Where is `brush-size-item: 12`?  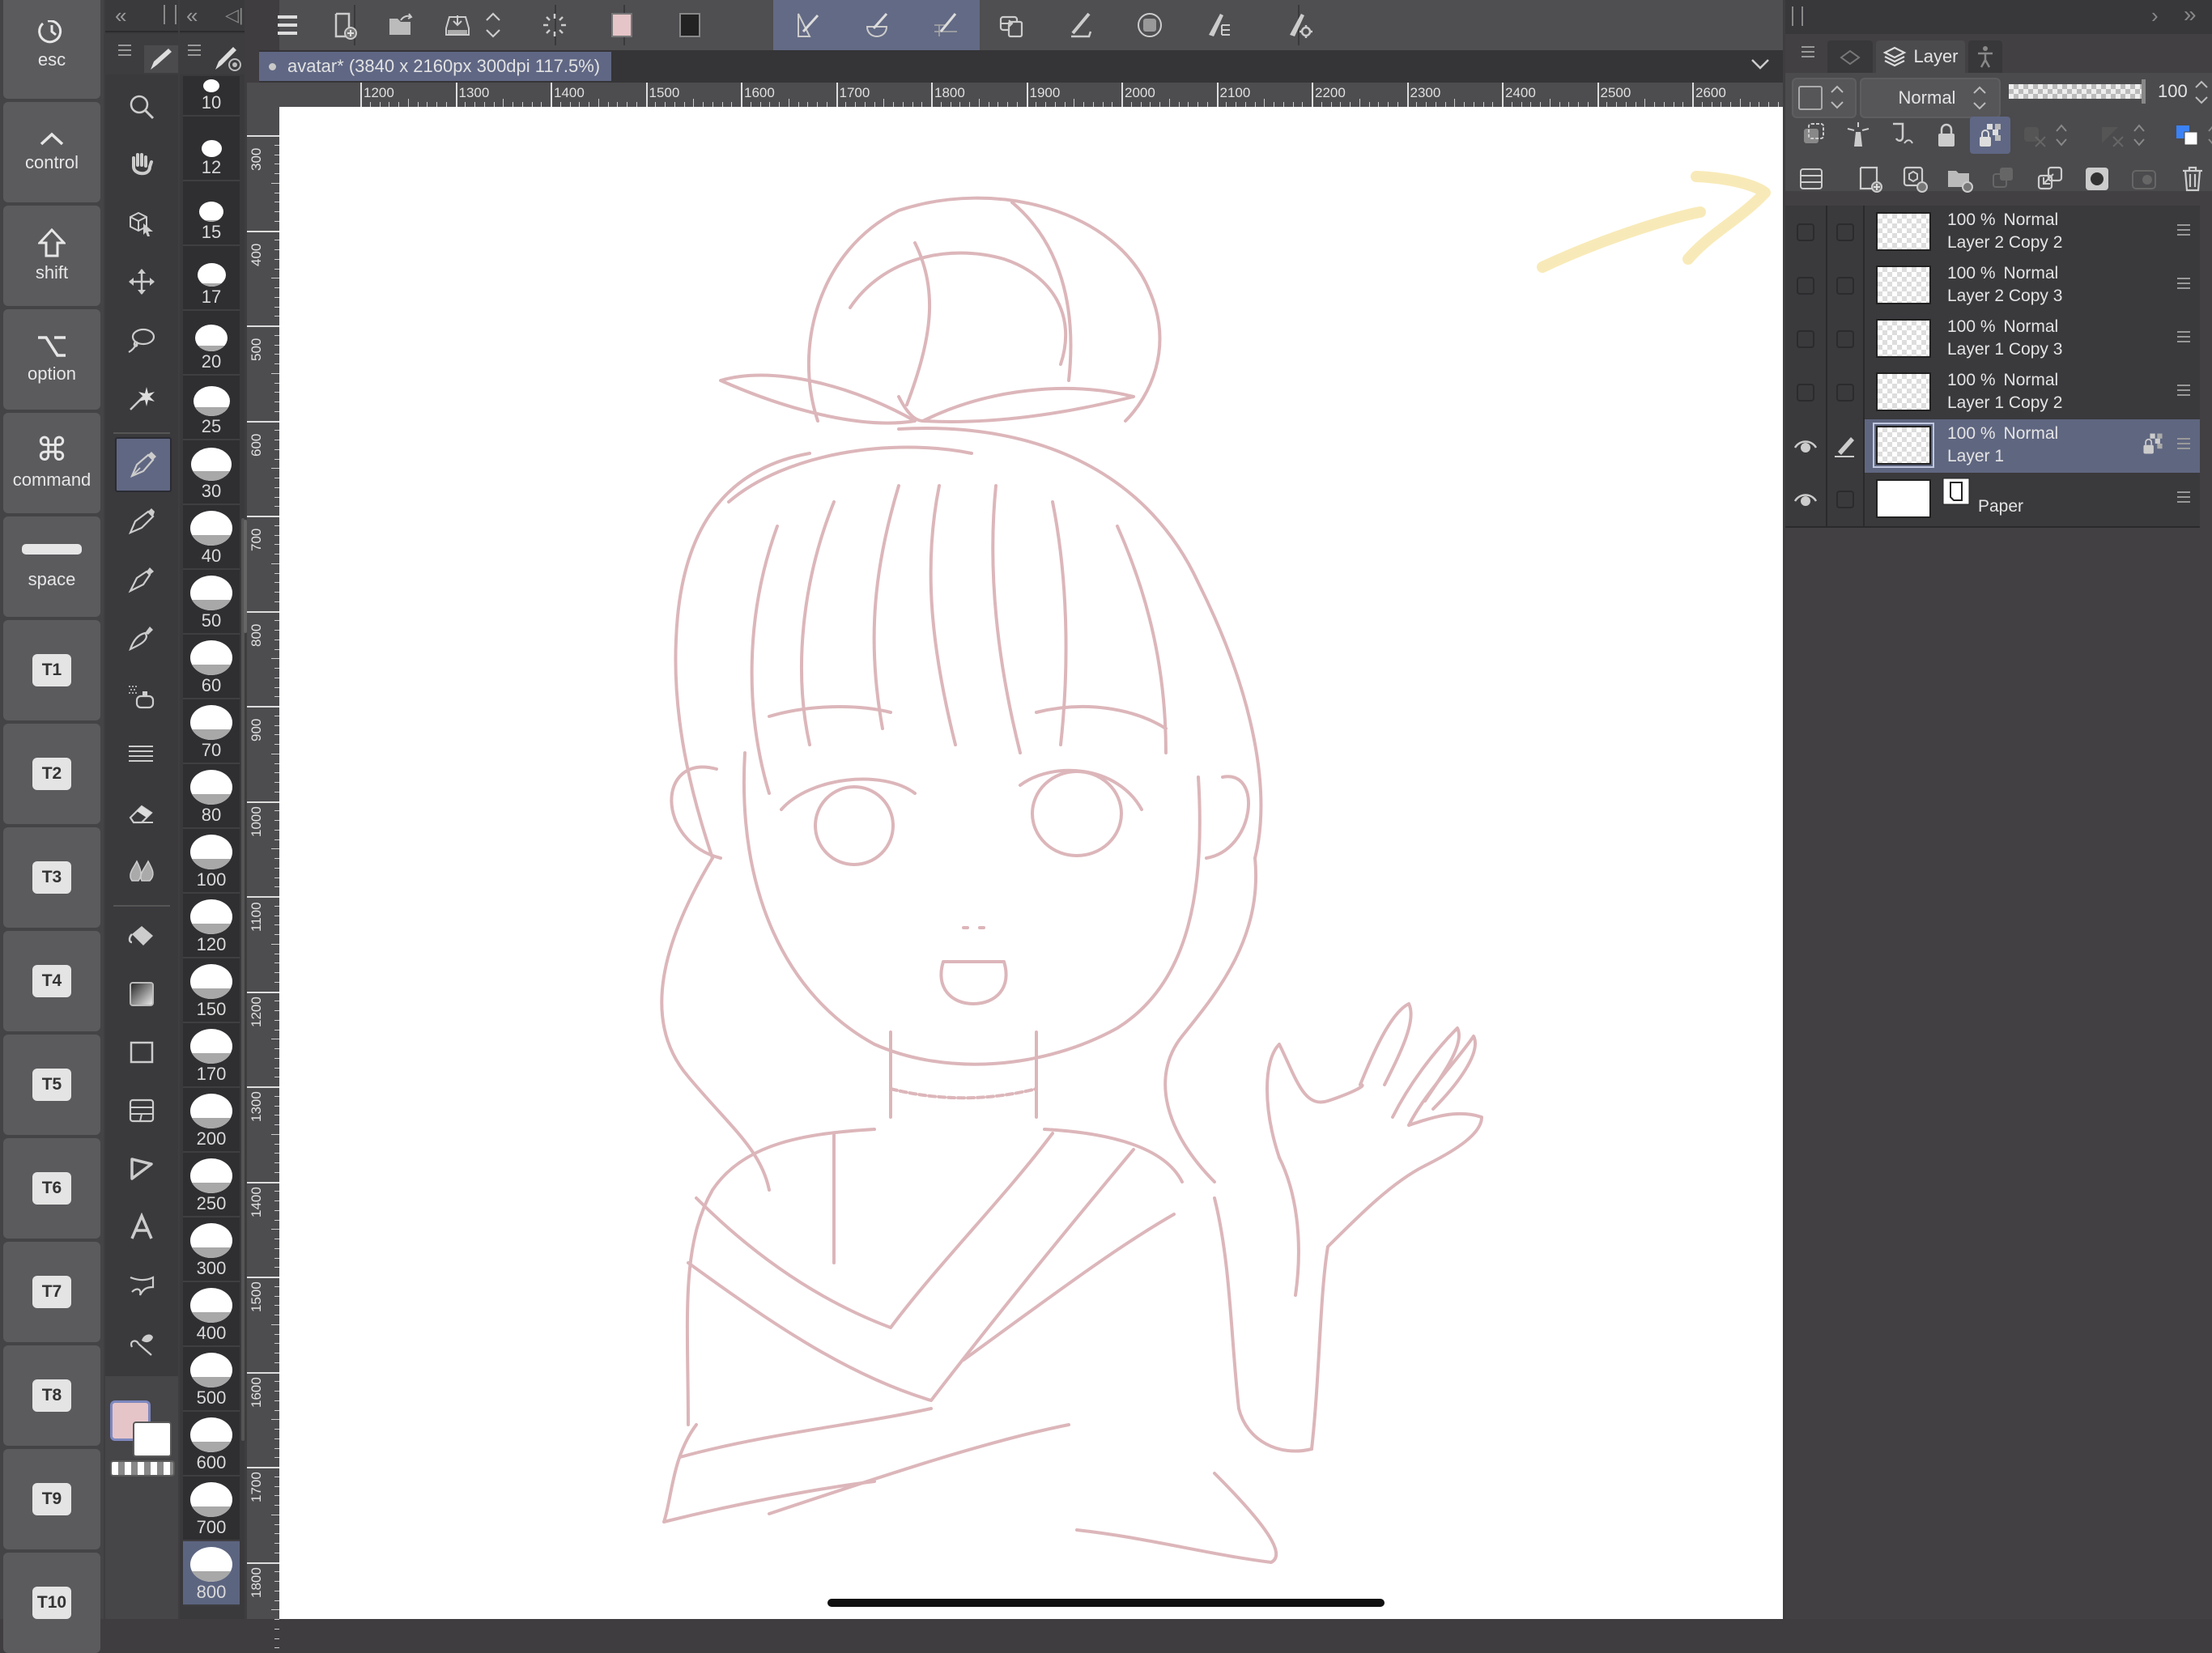 brush-size-item: 12 is located at coordinates (211, 149).